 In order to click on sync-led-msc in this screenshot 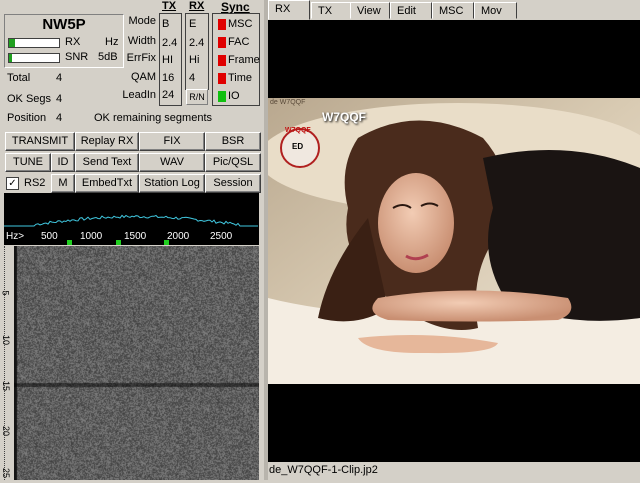, I will do `click(222, 24)`.